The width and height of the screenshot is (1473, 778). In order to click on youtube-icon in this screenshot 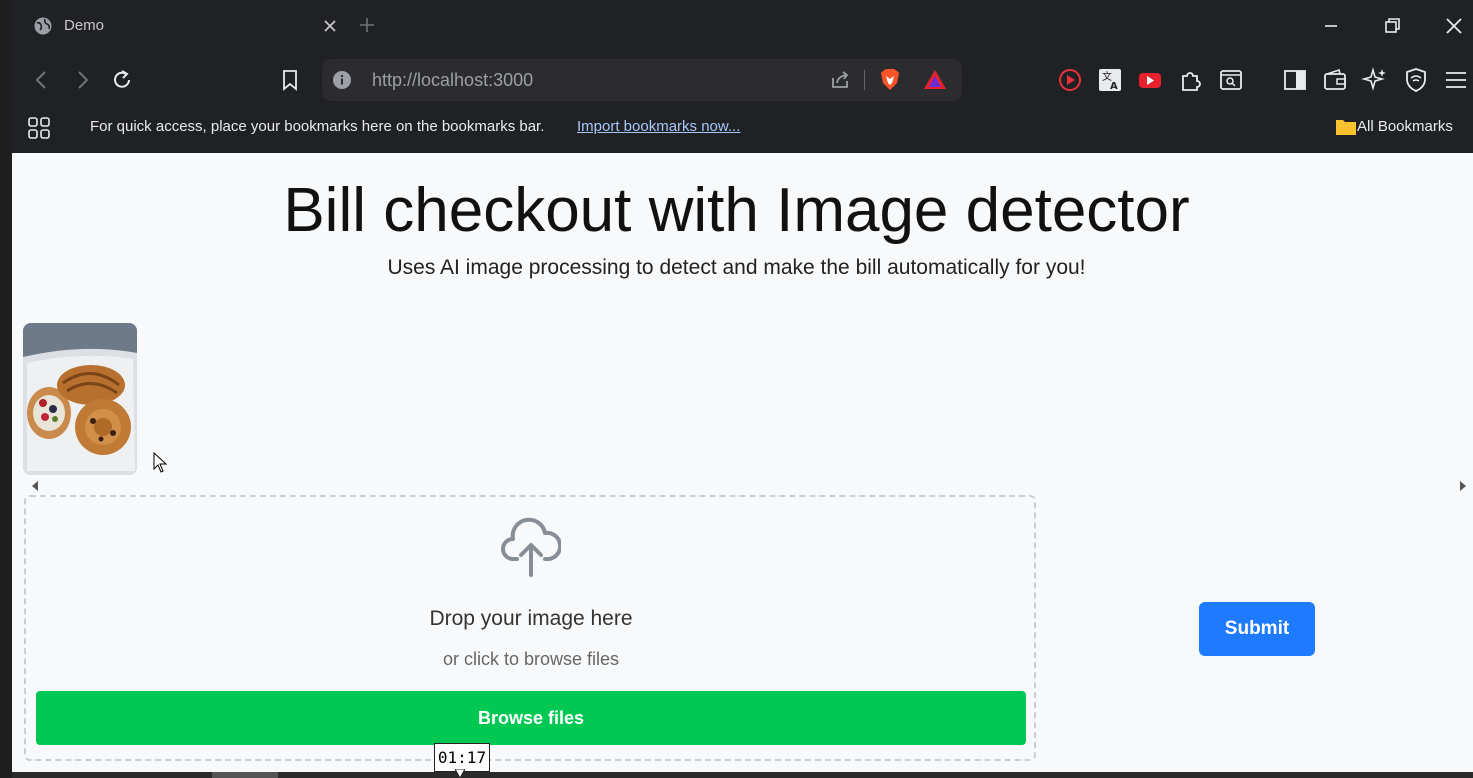, I will do `click(1150, 80)`.